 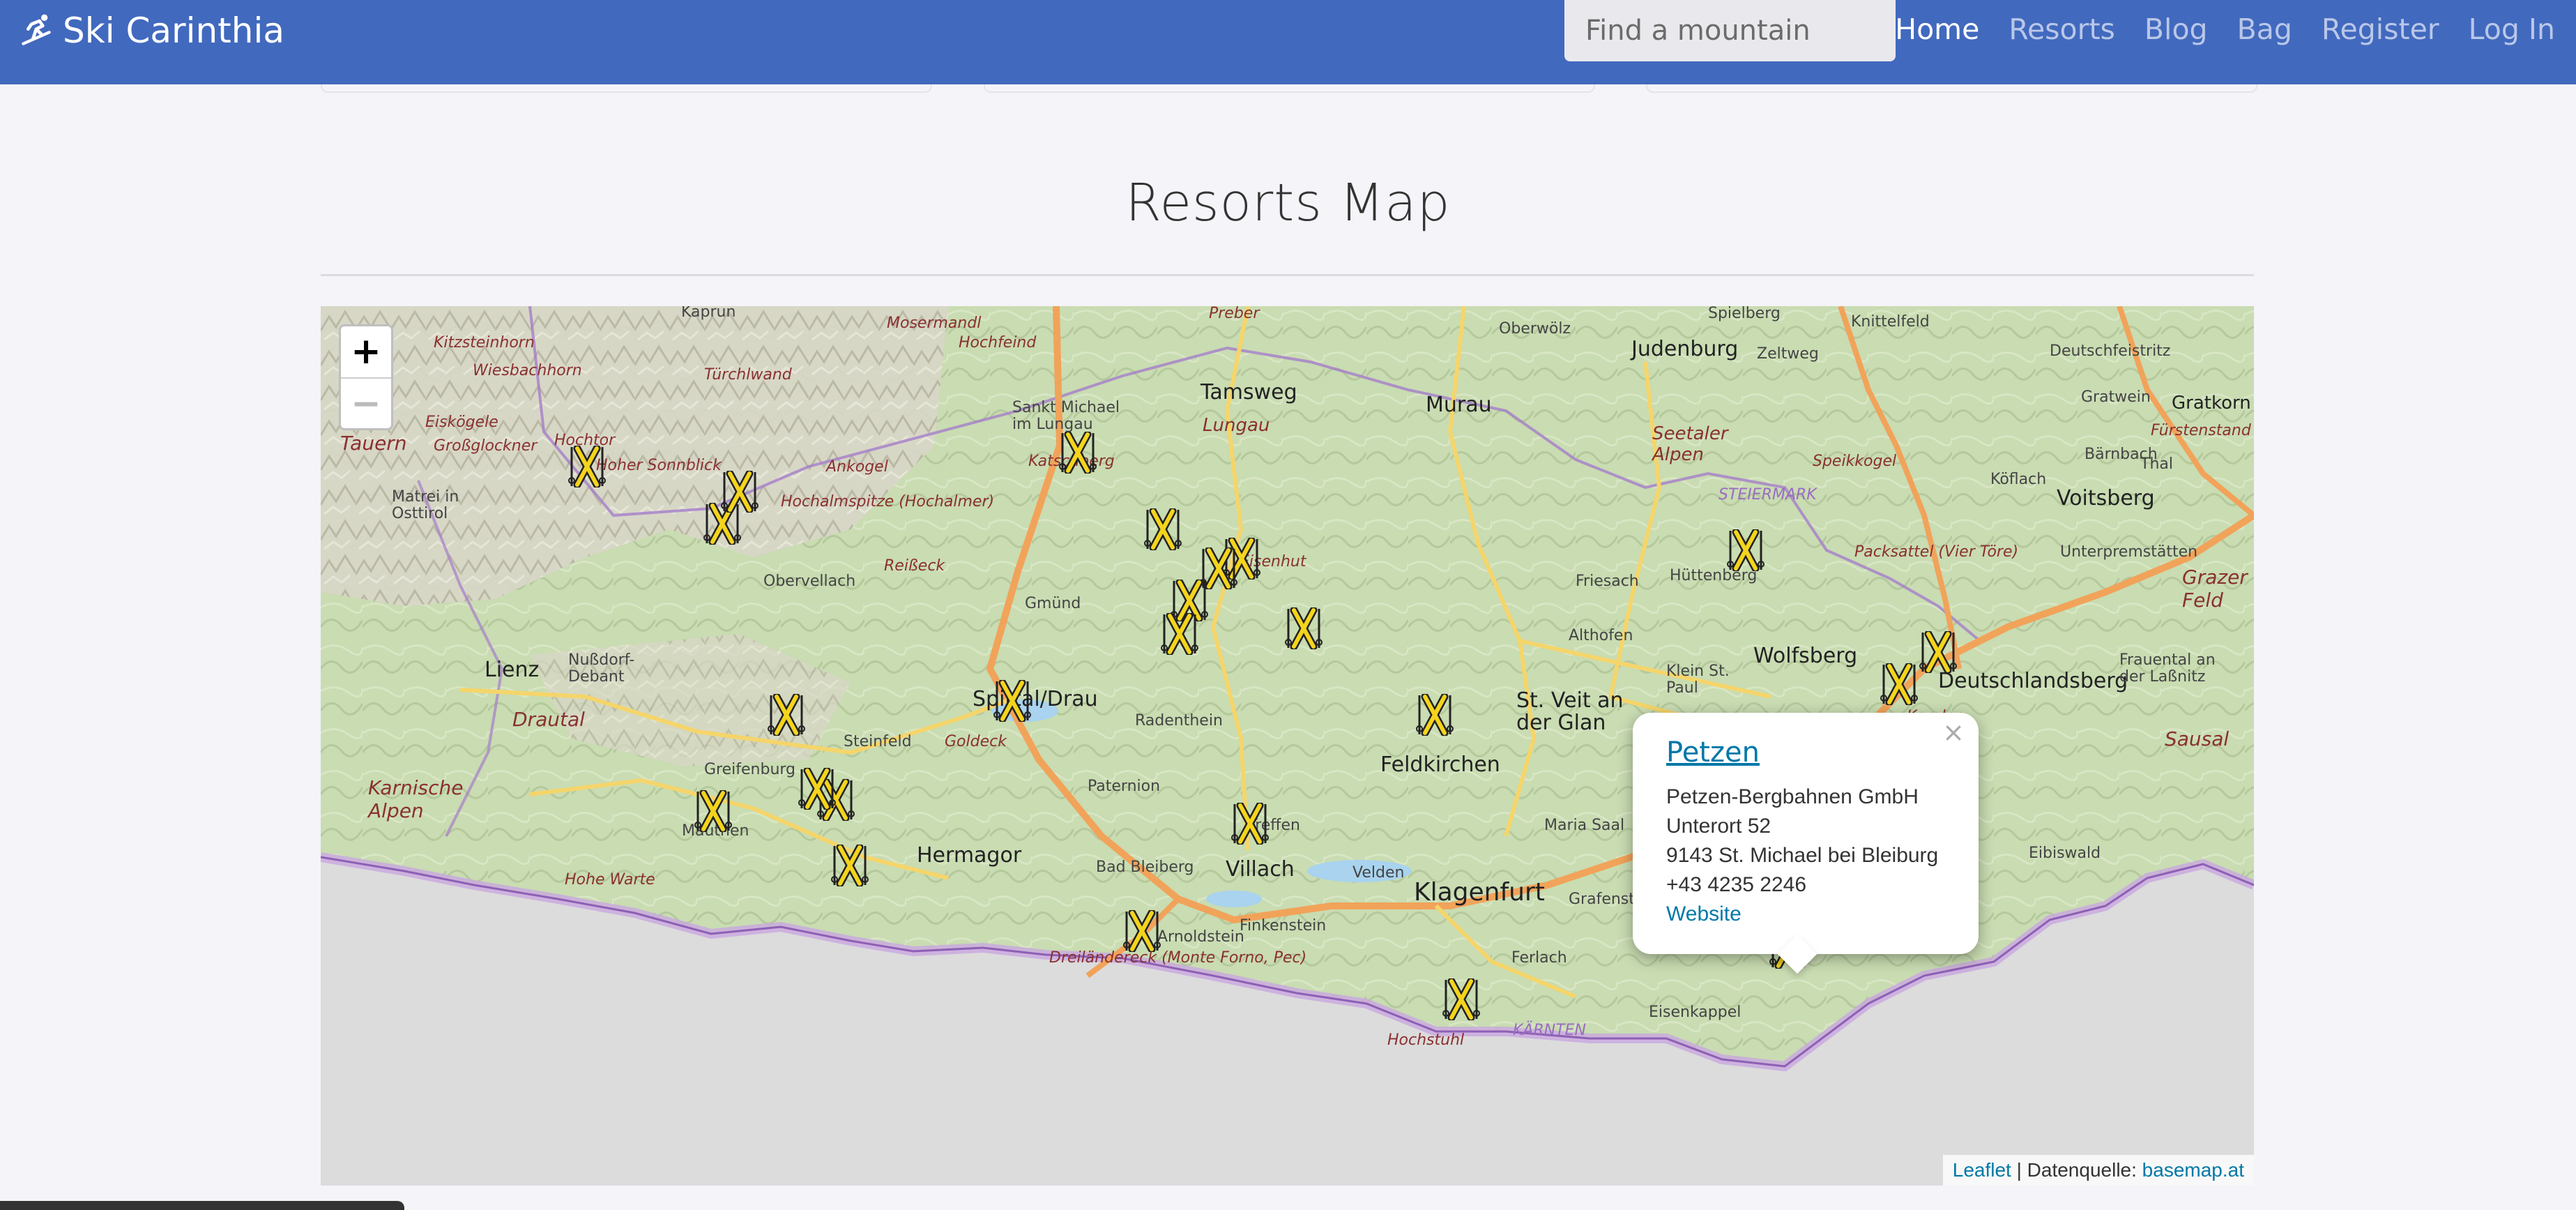 I want to click on map-label: Judenburg, so click(x=1685, y=349).